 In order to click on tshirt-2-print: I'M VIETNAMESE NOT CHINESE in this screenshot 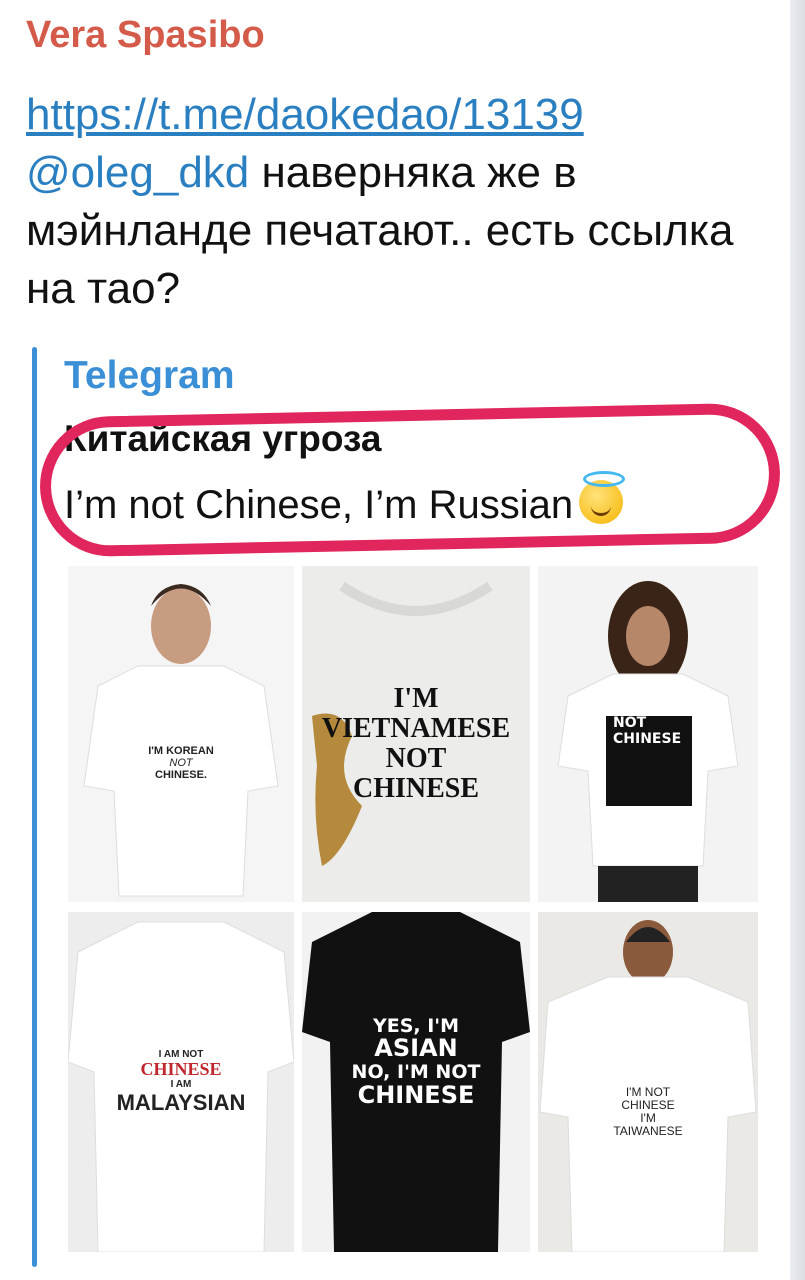, I will do `click(416, 743)`.